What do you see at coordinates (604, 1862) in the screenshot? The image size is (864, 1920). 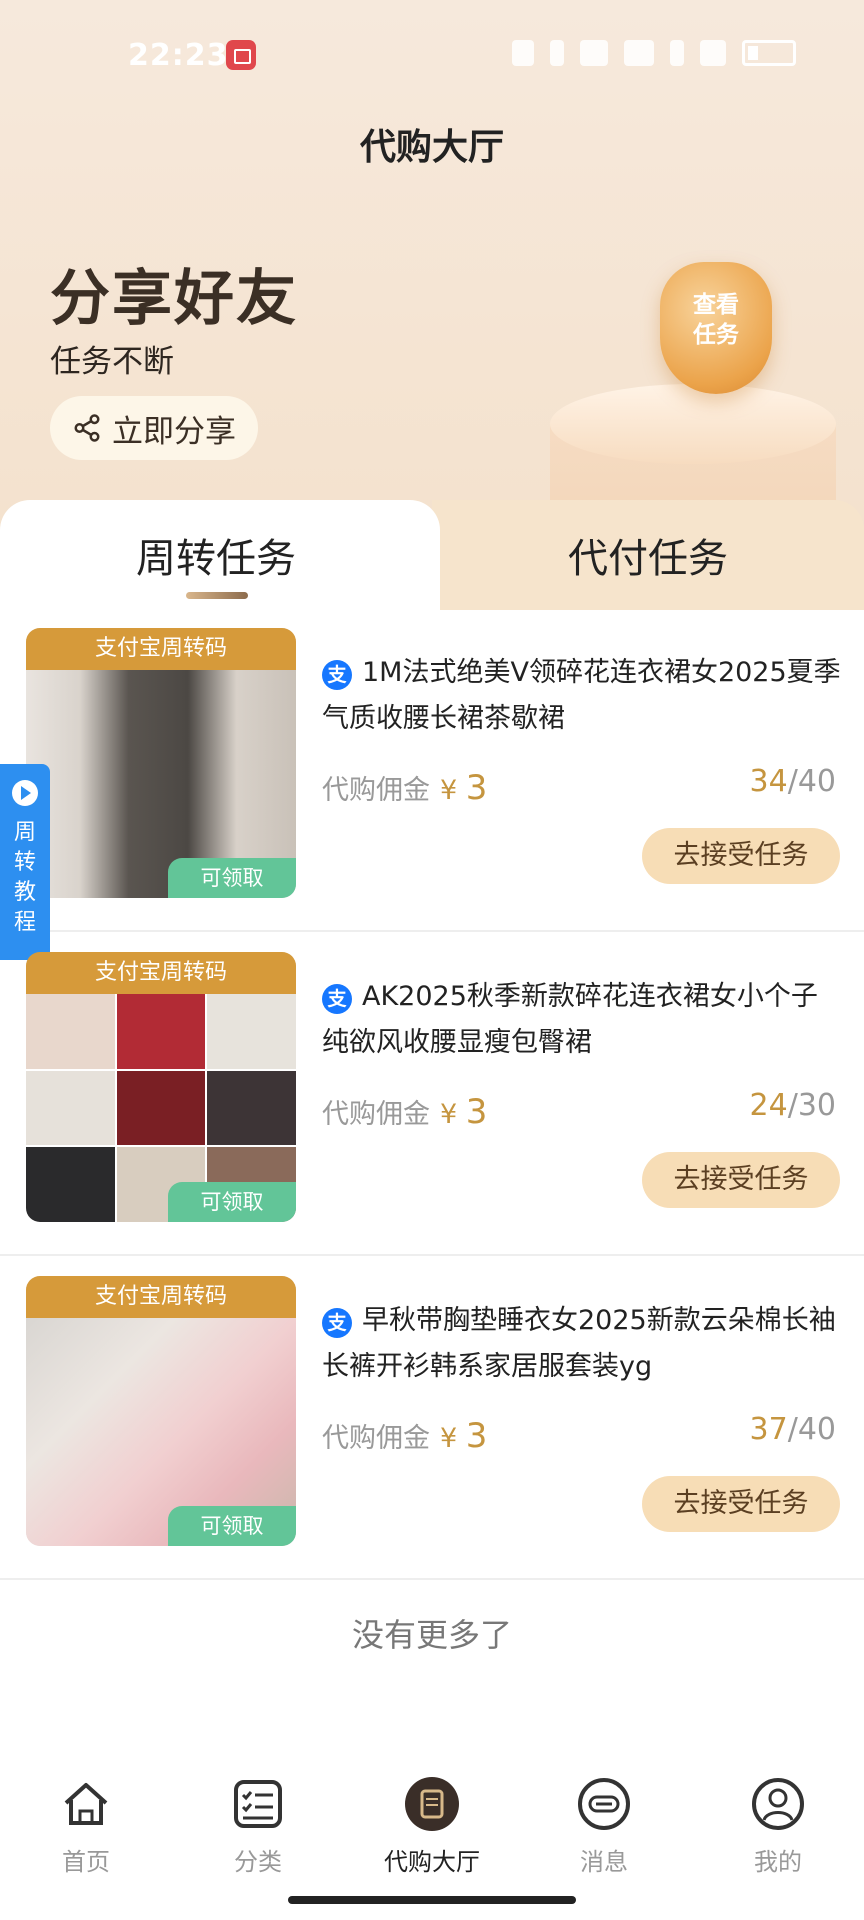 I see `nav-item-label: 消息` at bounding box center [604, 1862].